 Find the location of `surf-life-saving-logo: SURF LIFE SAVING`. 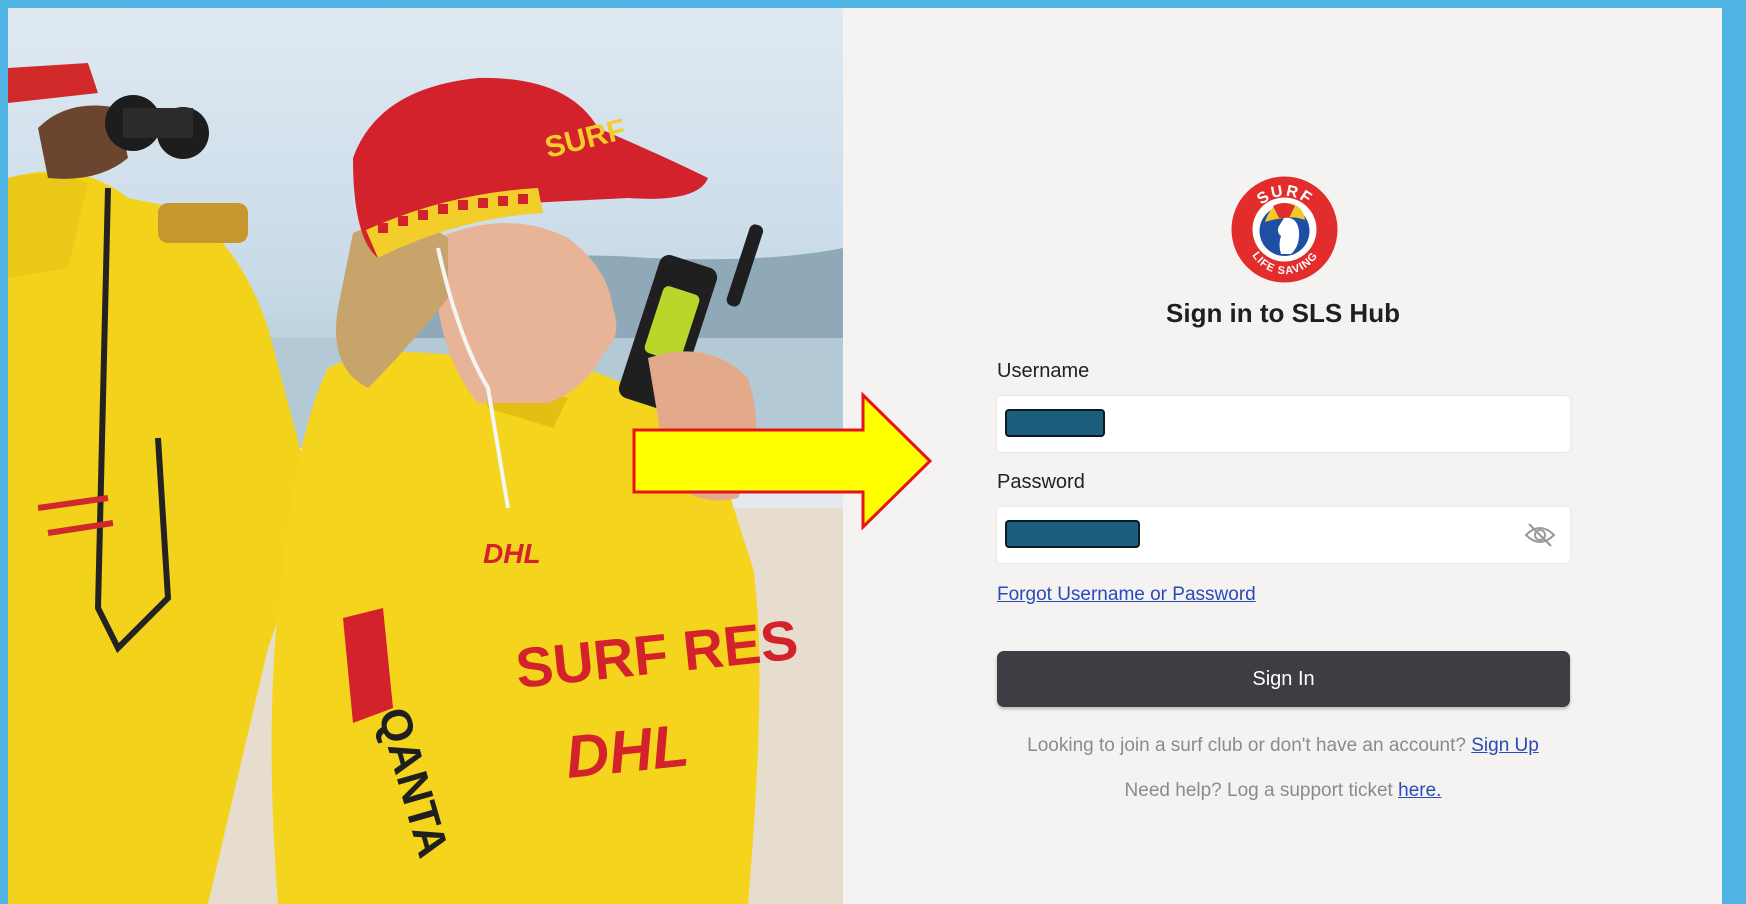

surf-life-saving-logo: SURF LIFE SAVING is located at coordinates (1284, 229).